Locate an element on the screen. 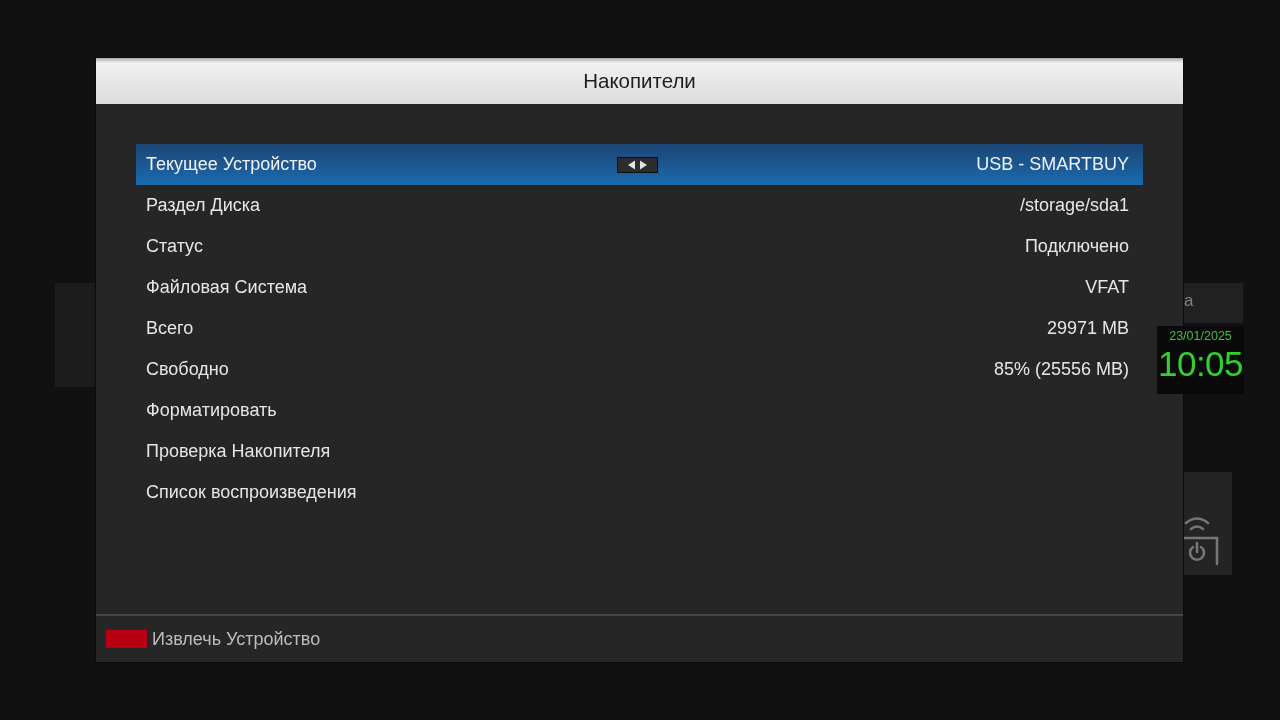 The width and height of the screenshot is (1280, 720). dialog-title: Накопители is located at coordinates (639, 81).